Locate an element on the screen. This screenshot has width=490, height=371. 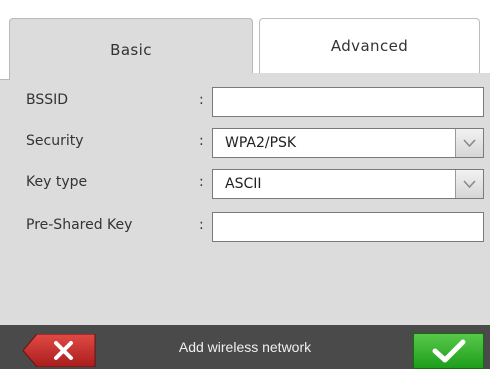
tab-advanced-label: Advanced is located at coordinates (369, 46).